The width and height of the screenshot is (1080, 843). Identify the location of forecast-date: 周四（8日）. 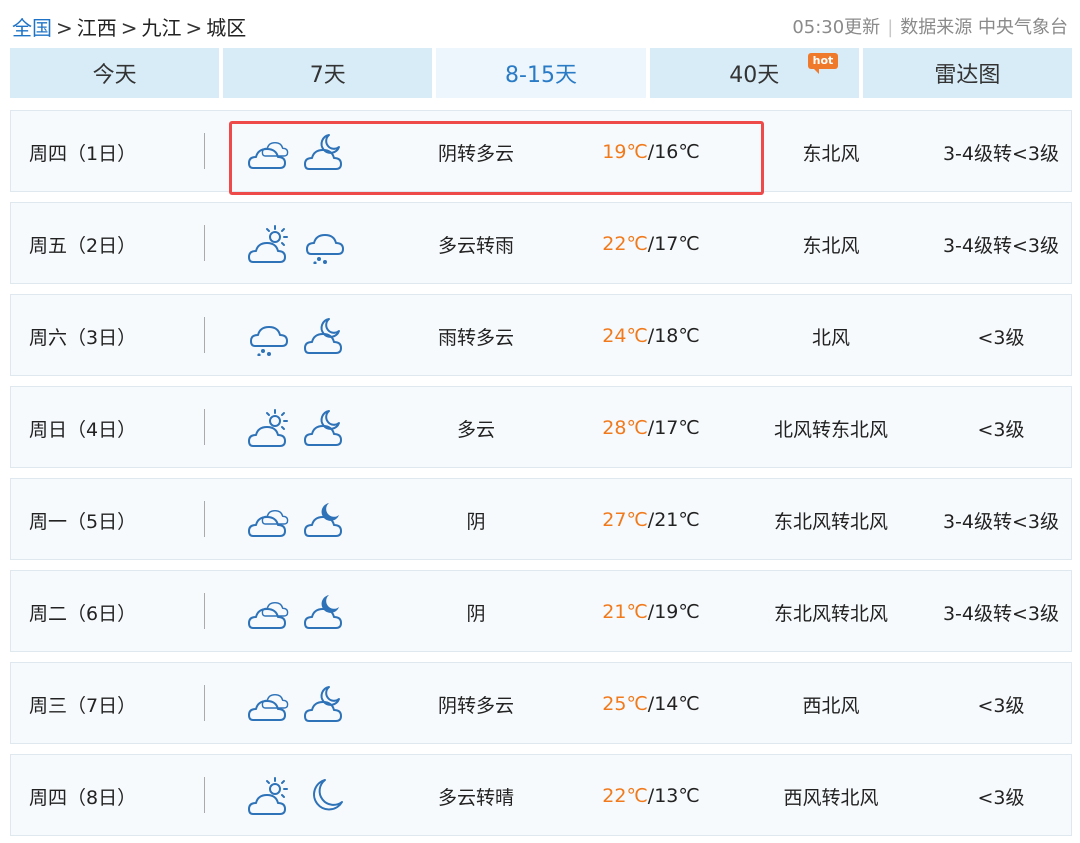
(83, 797).